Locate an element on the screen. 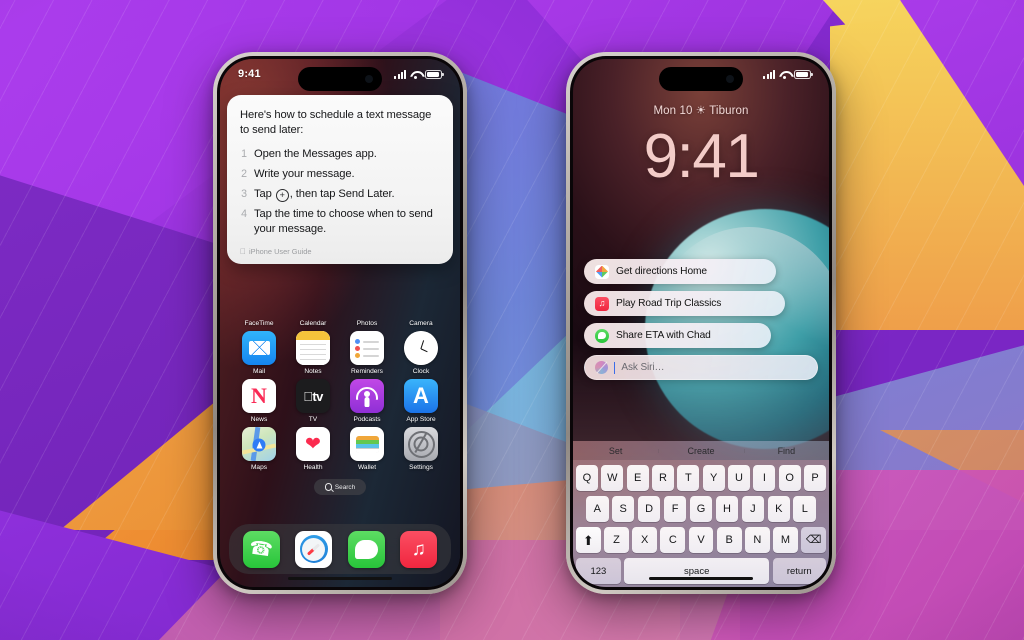  keyboard-row-2: A S D F G H J K L is located at coordinates (701, 509).